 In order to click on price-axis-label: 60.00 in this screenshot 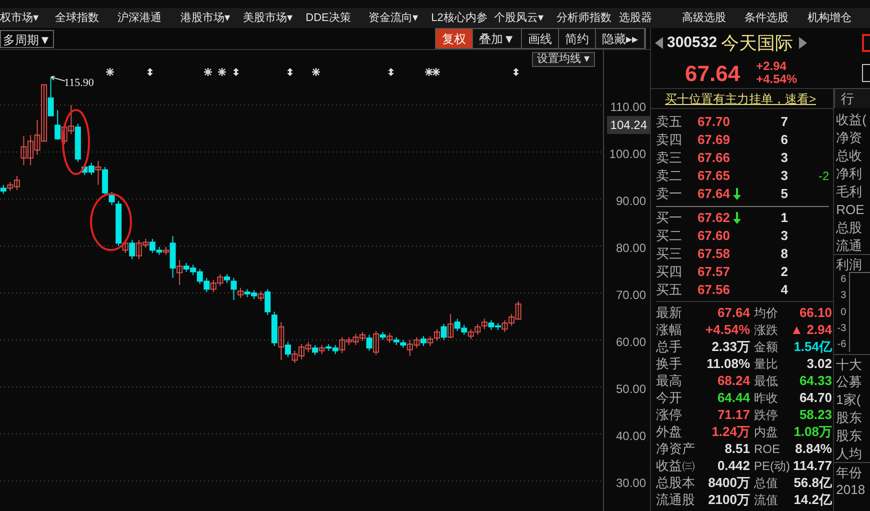, I will do `click(631, 342)`.